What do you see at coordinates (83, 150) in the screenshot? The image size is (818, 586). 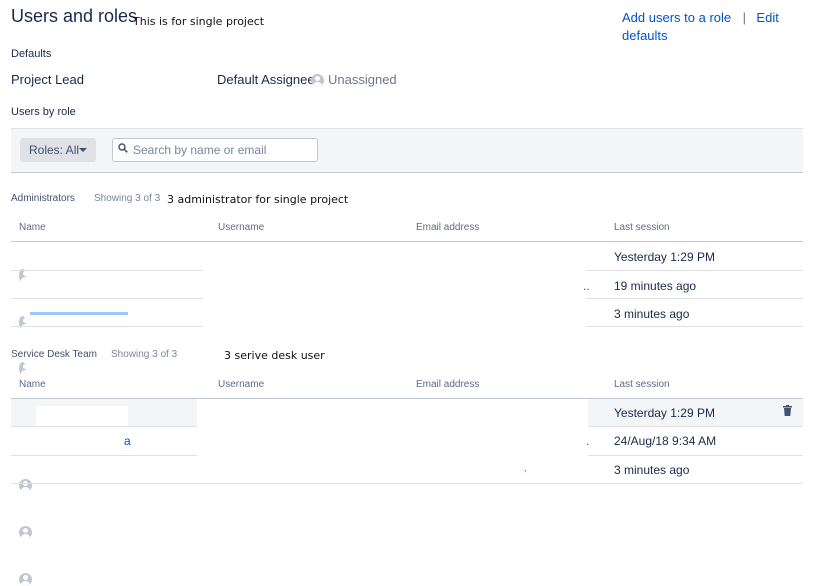 I see `chevron-down-icon` at bounding box center [83, 150].